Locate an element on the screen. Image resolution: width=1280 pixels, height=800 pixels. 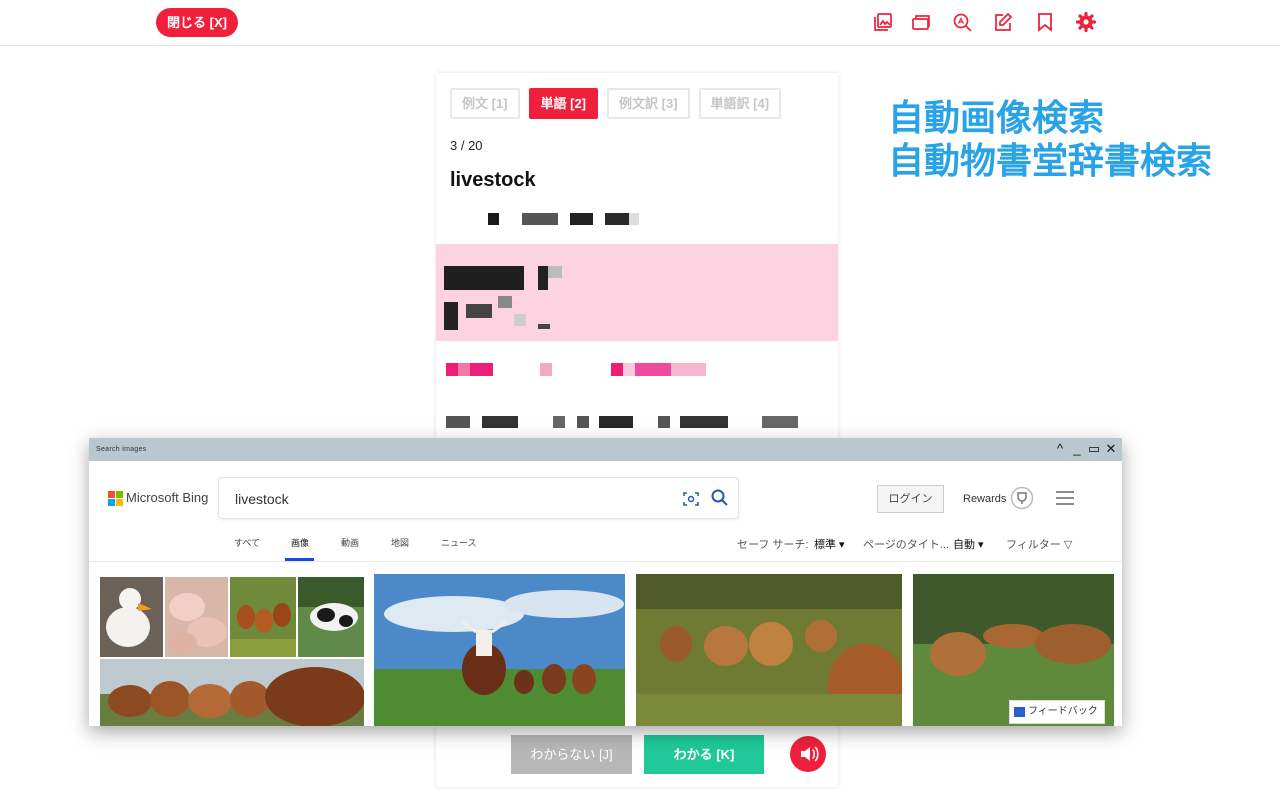
image-result-cow-sky is located at coordinates (499, 650).